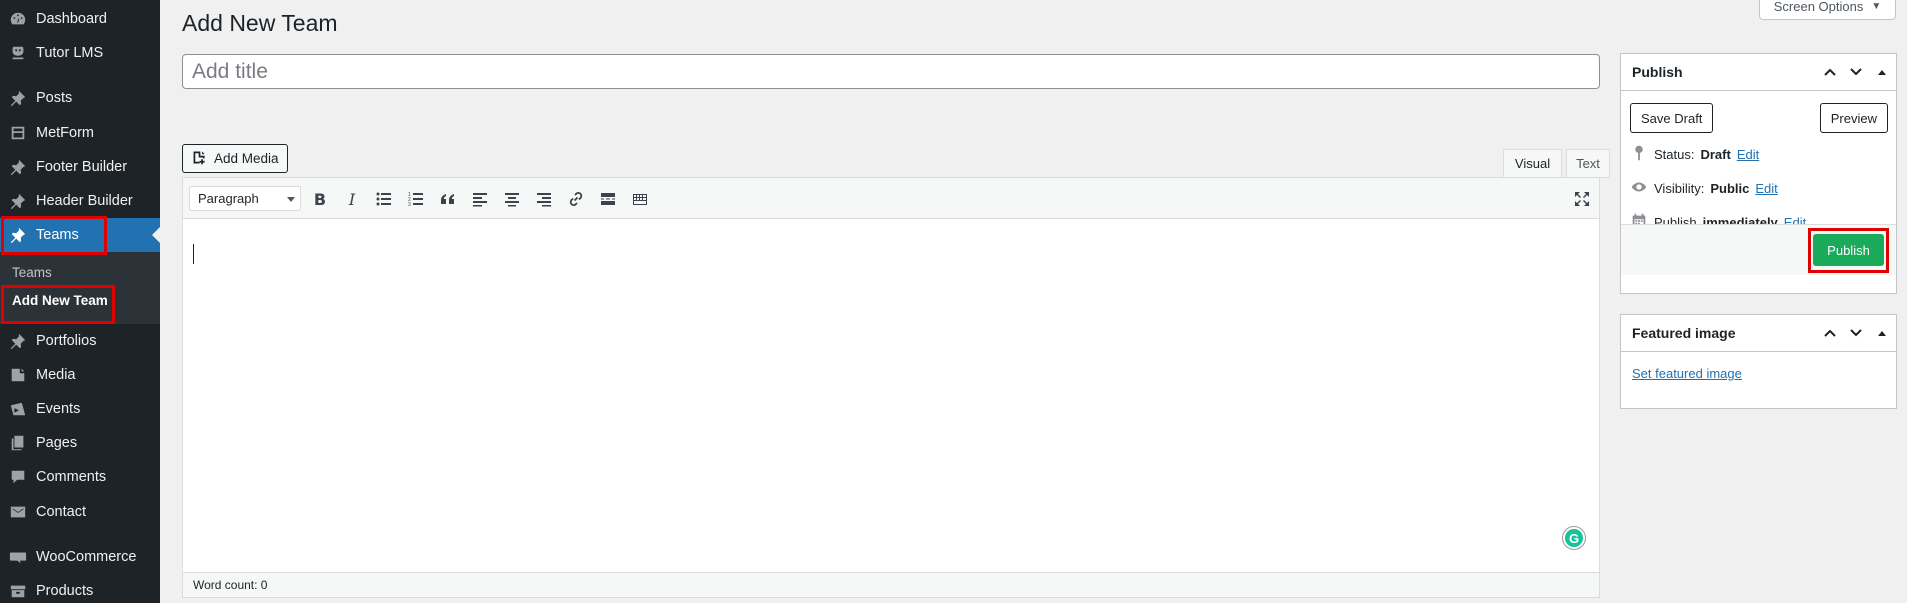  Describe the element at coordinates (1687, 373) in the screenshot. I see `set-featured-image-link: Set featured image` at that location.